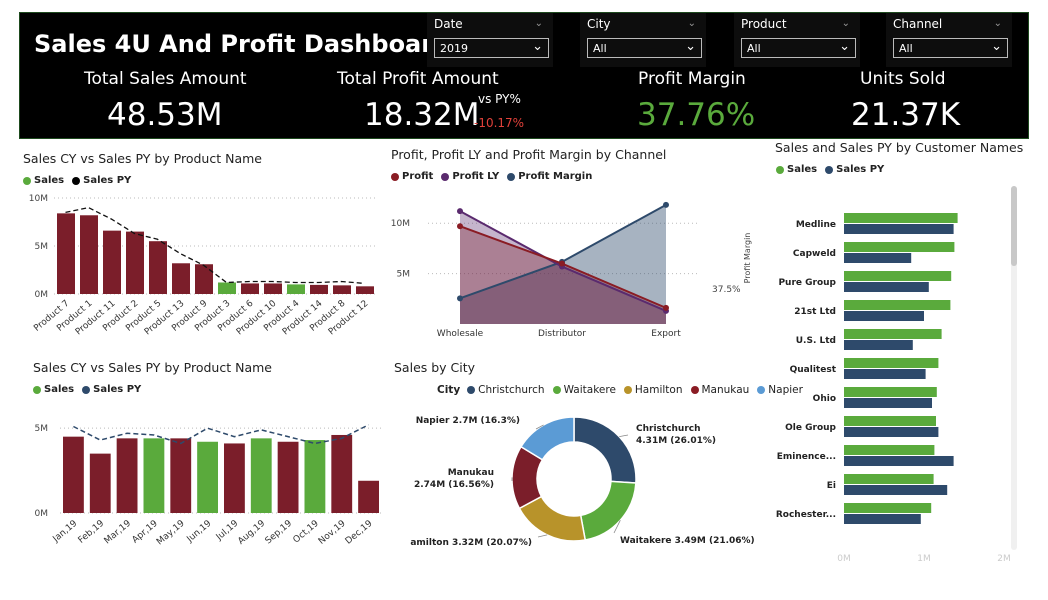  Describe the element at coordinates (798, 48) in the screenshot. I see `slicer-product-dropdown: All ⌄` at that location.